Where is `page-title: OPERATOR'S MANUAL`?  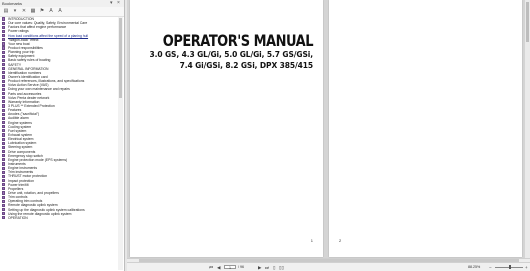
page-title: OPERATOR'S MANUAL is located at coordinates (238, 41).